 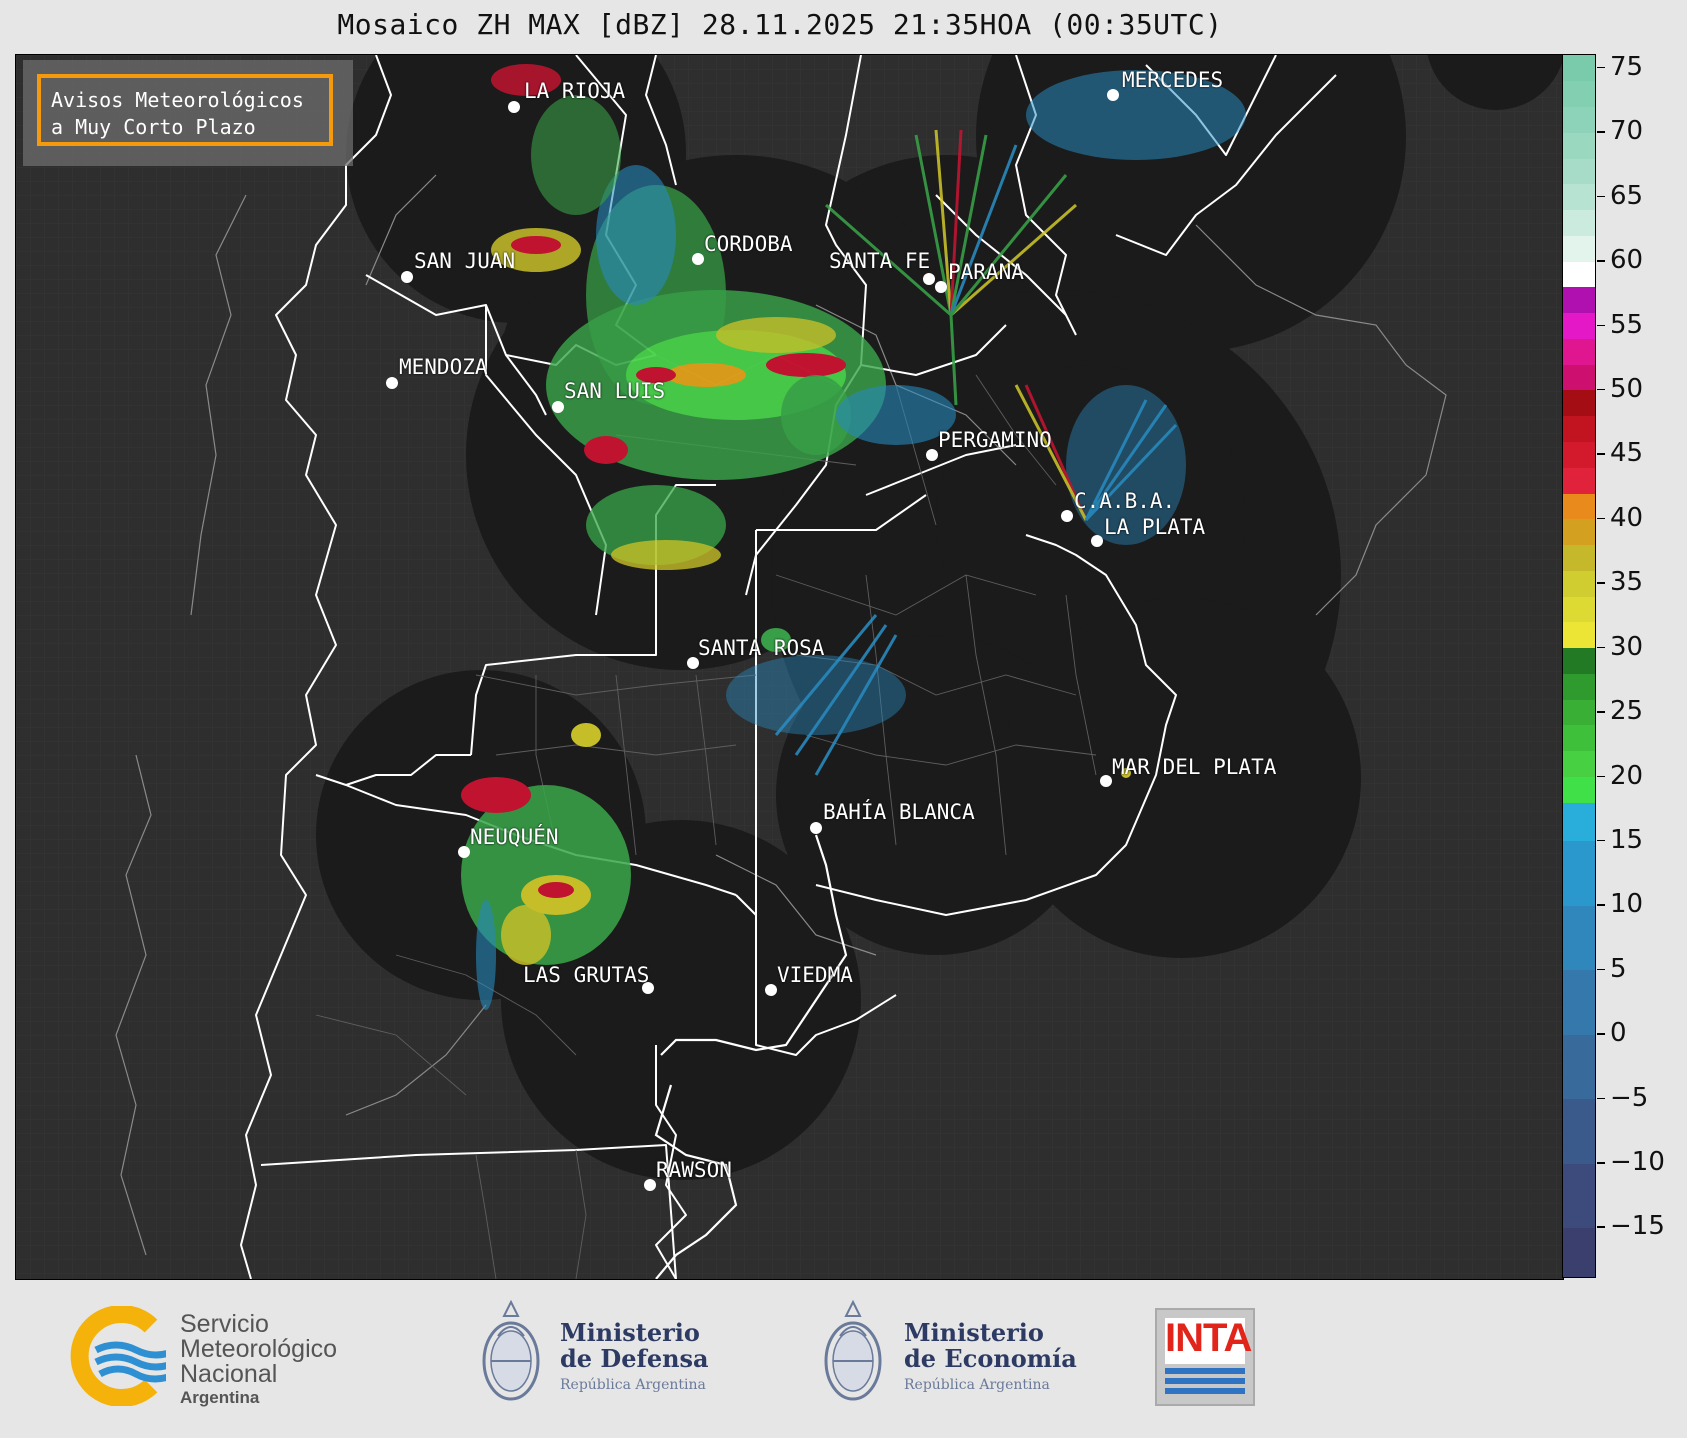 What do you see at coordinates (1113, 95) in the screenshot?
I see `city-marker-mercedes` at bounding box center [1113, 95].